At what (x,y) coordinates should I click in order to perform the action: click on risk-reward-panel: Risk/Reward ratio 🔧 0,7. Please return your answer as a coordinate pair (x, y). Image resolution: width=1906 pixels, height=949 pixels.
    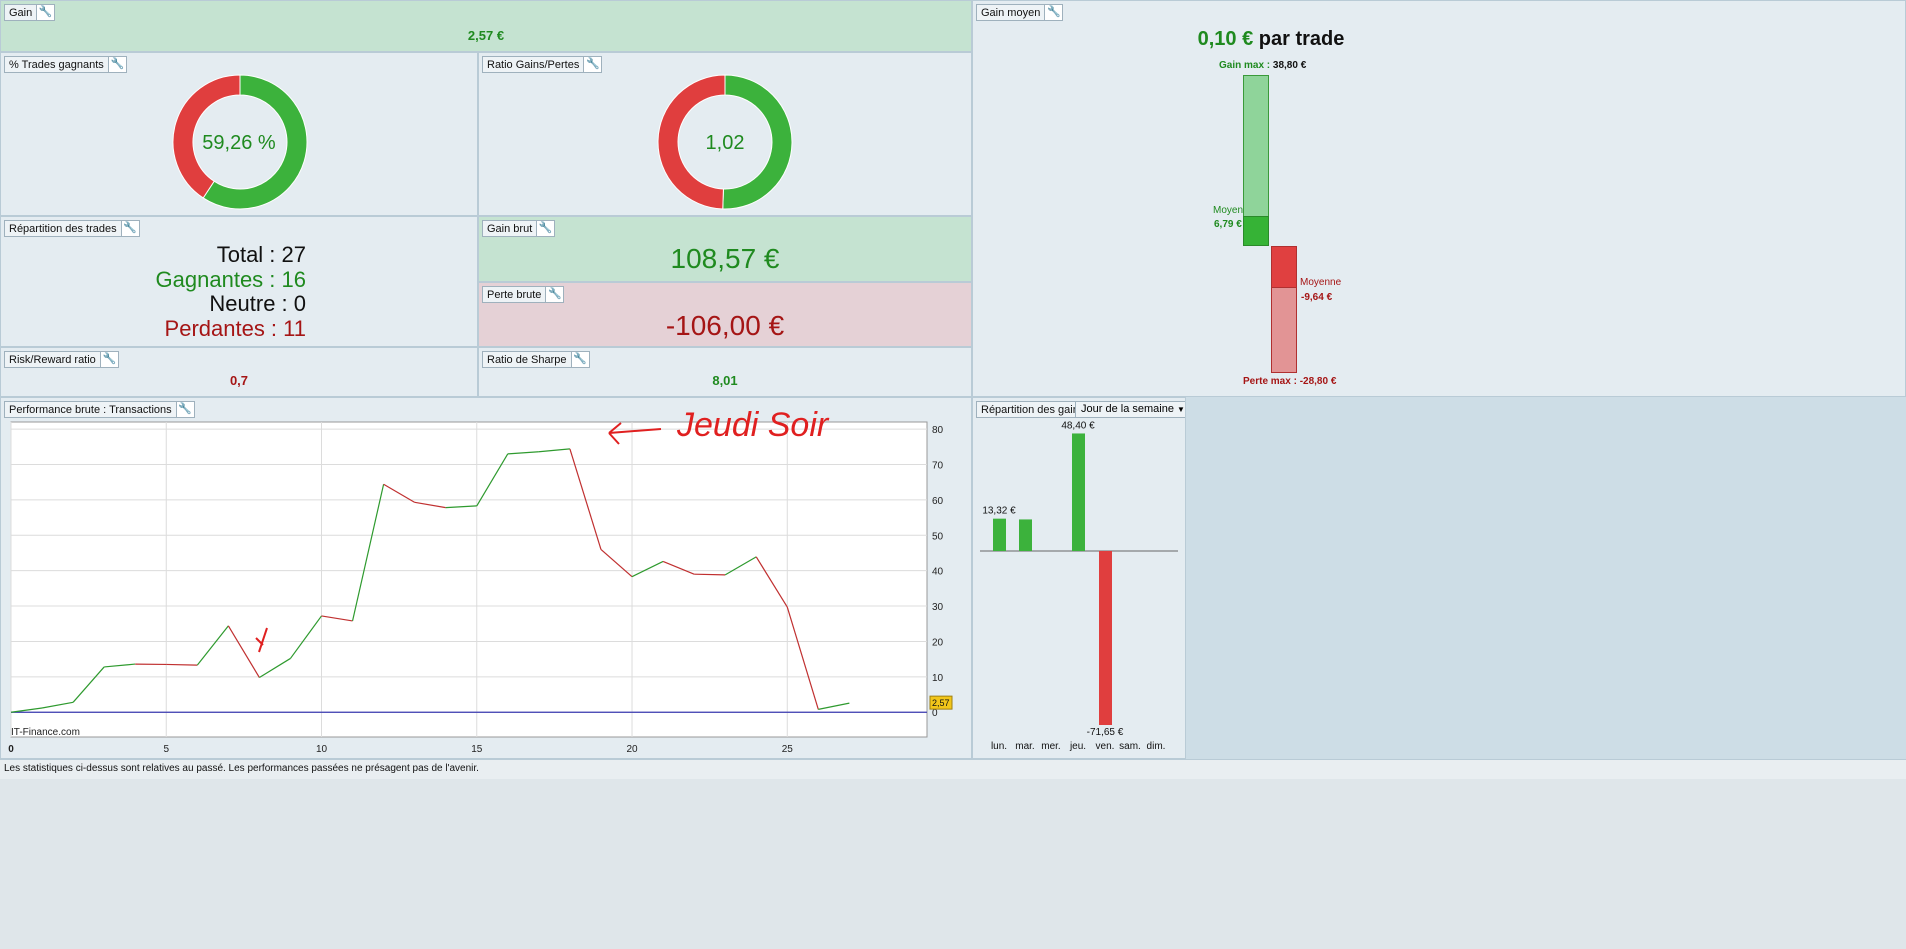
    Looking at the image, I should click on (239, 372).